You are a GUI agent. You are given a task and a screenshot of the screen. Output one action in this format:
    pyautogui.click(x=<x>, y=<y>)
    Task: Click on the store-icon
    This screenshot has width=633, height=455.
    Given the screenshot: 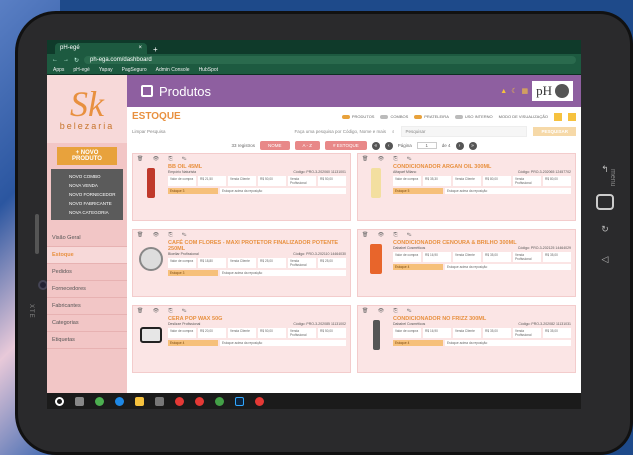 What is the action you would take?
    pyautogui.click(x=159, y=401)
    